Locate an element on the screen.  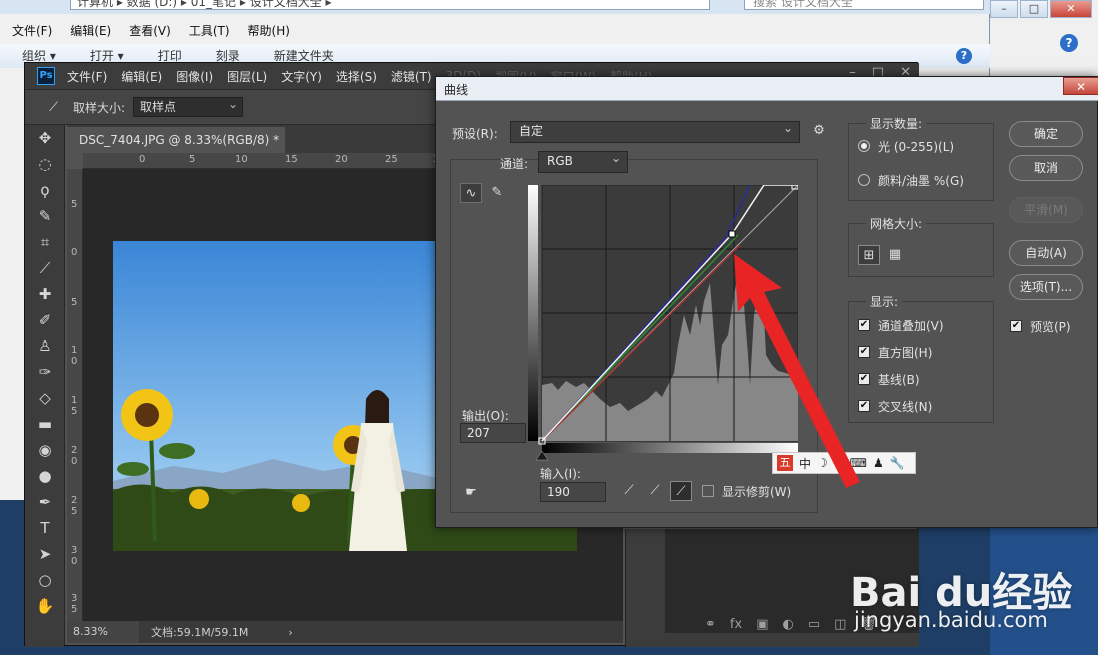
histogram-label: 直方图(H) is located at coordinates (905, 353).